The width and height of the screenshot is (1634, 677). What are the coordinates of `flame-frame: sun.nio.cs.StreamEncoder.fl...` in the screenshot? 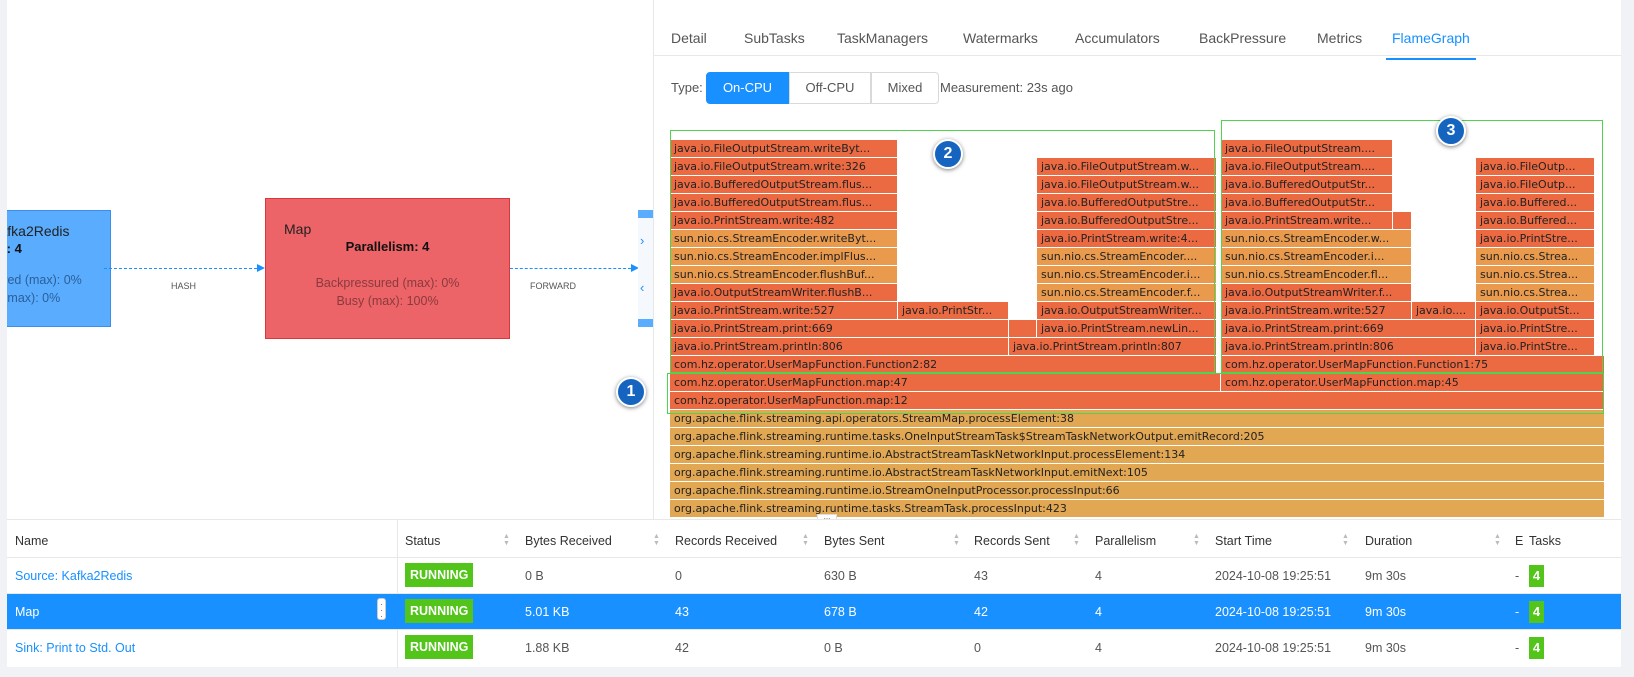 It's located at (1316, 274).